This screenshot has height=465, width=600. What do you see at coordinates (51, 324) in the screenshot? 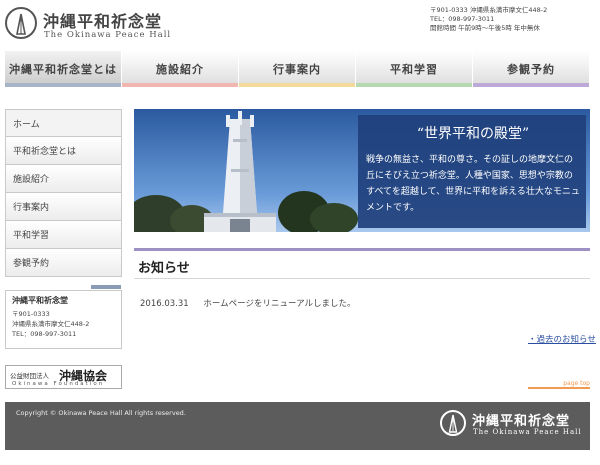
I see `address-street: 沖縄県糸満市摩文仁448-2` at bounding box center [51, 324].